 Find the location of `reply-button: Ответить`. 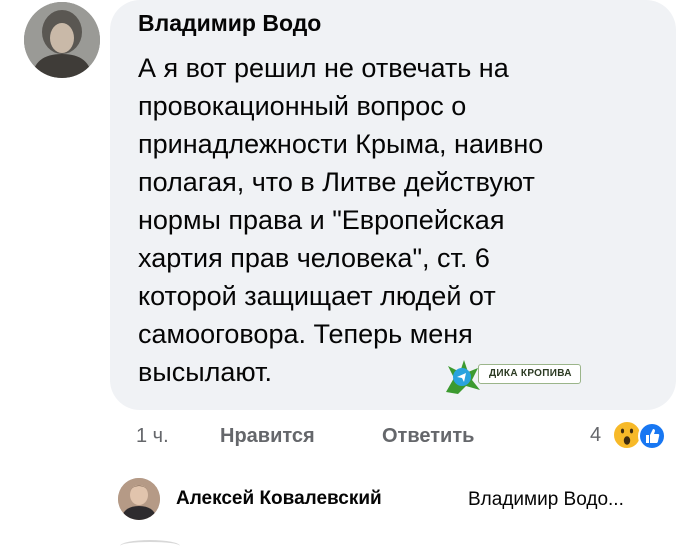

reply-button: Ответить is located at coordinates (428, 436).